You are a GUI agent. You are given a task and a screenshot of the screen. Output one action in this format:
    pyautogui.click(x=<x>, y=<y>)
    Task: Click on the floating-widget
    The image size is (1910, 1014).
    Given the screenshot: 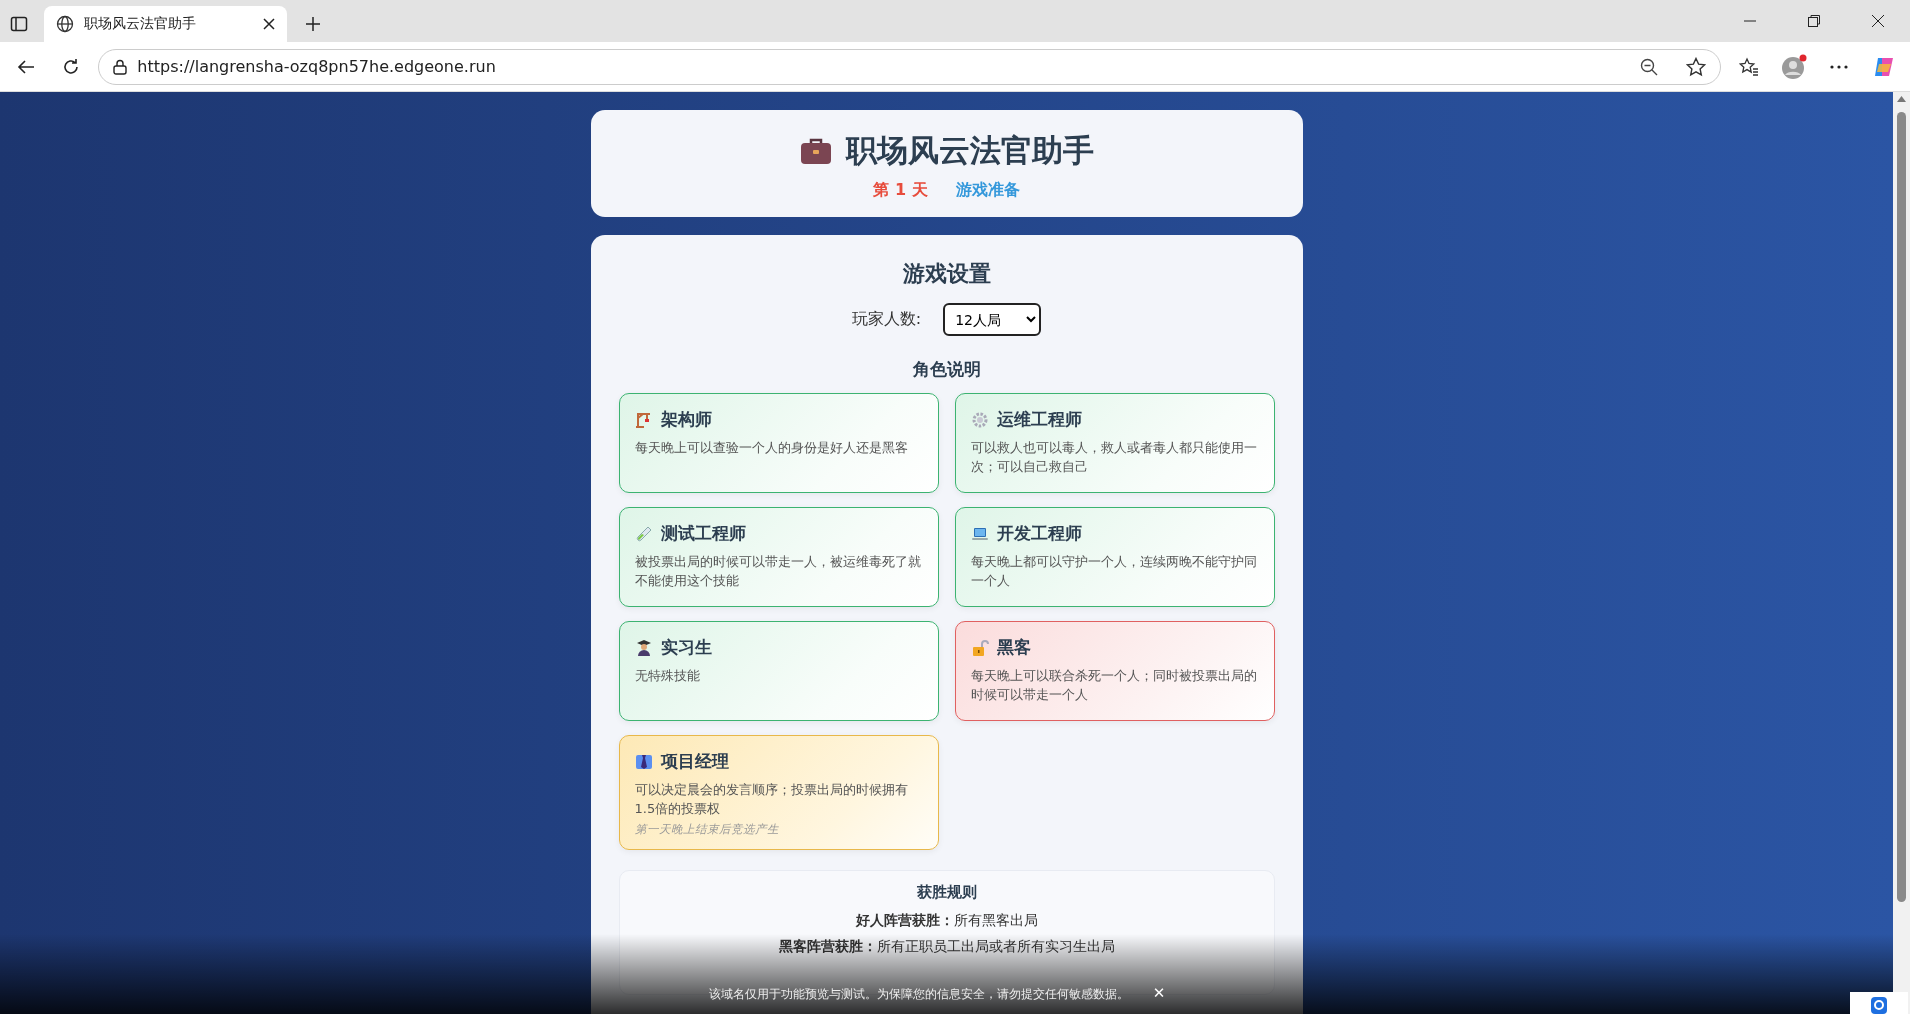 What is the action you would take?
    pyautogui.click(x=1879, y=1003)
    